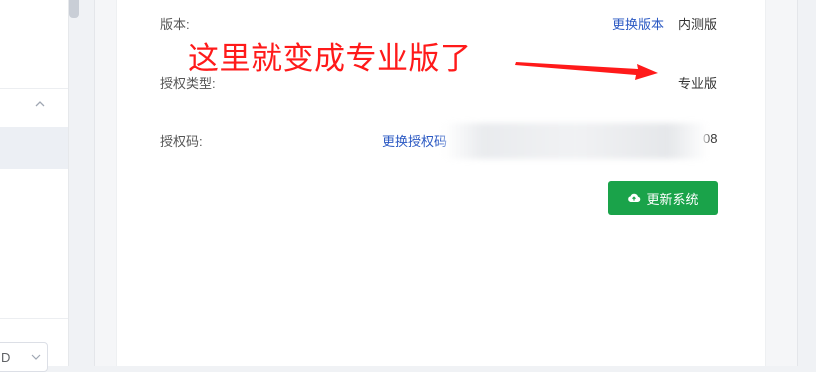 The width and height of the screenshot is (816, 372). What do you see at coordinates (181, 141) in the screenshot?
I see `license-code-label: 授权码:` at bounding box center [181, 141].